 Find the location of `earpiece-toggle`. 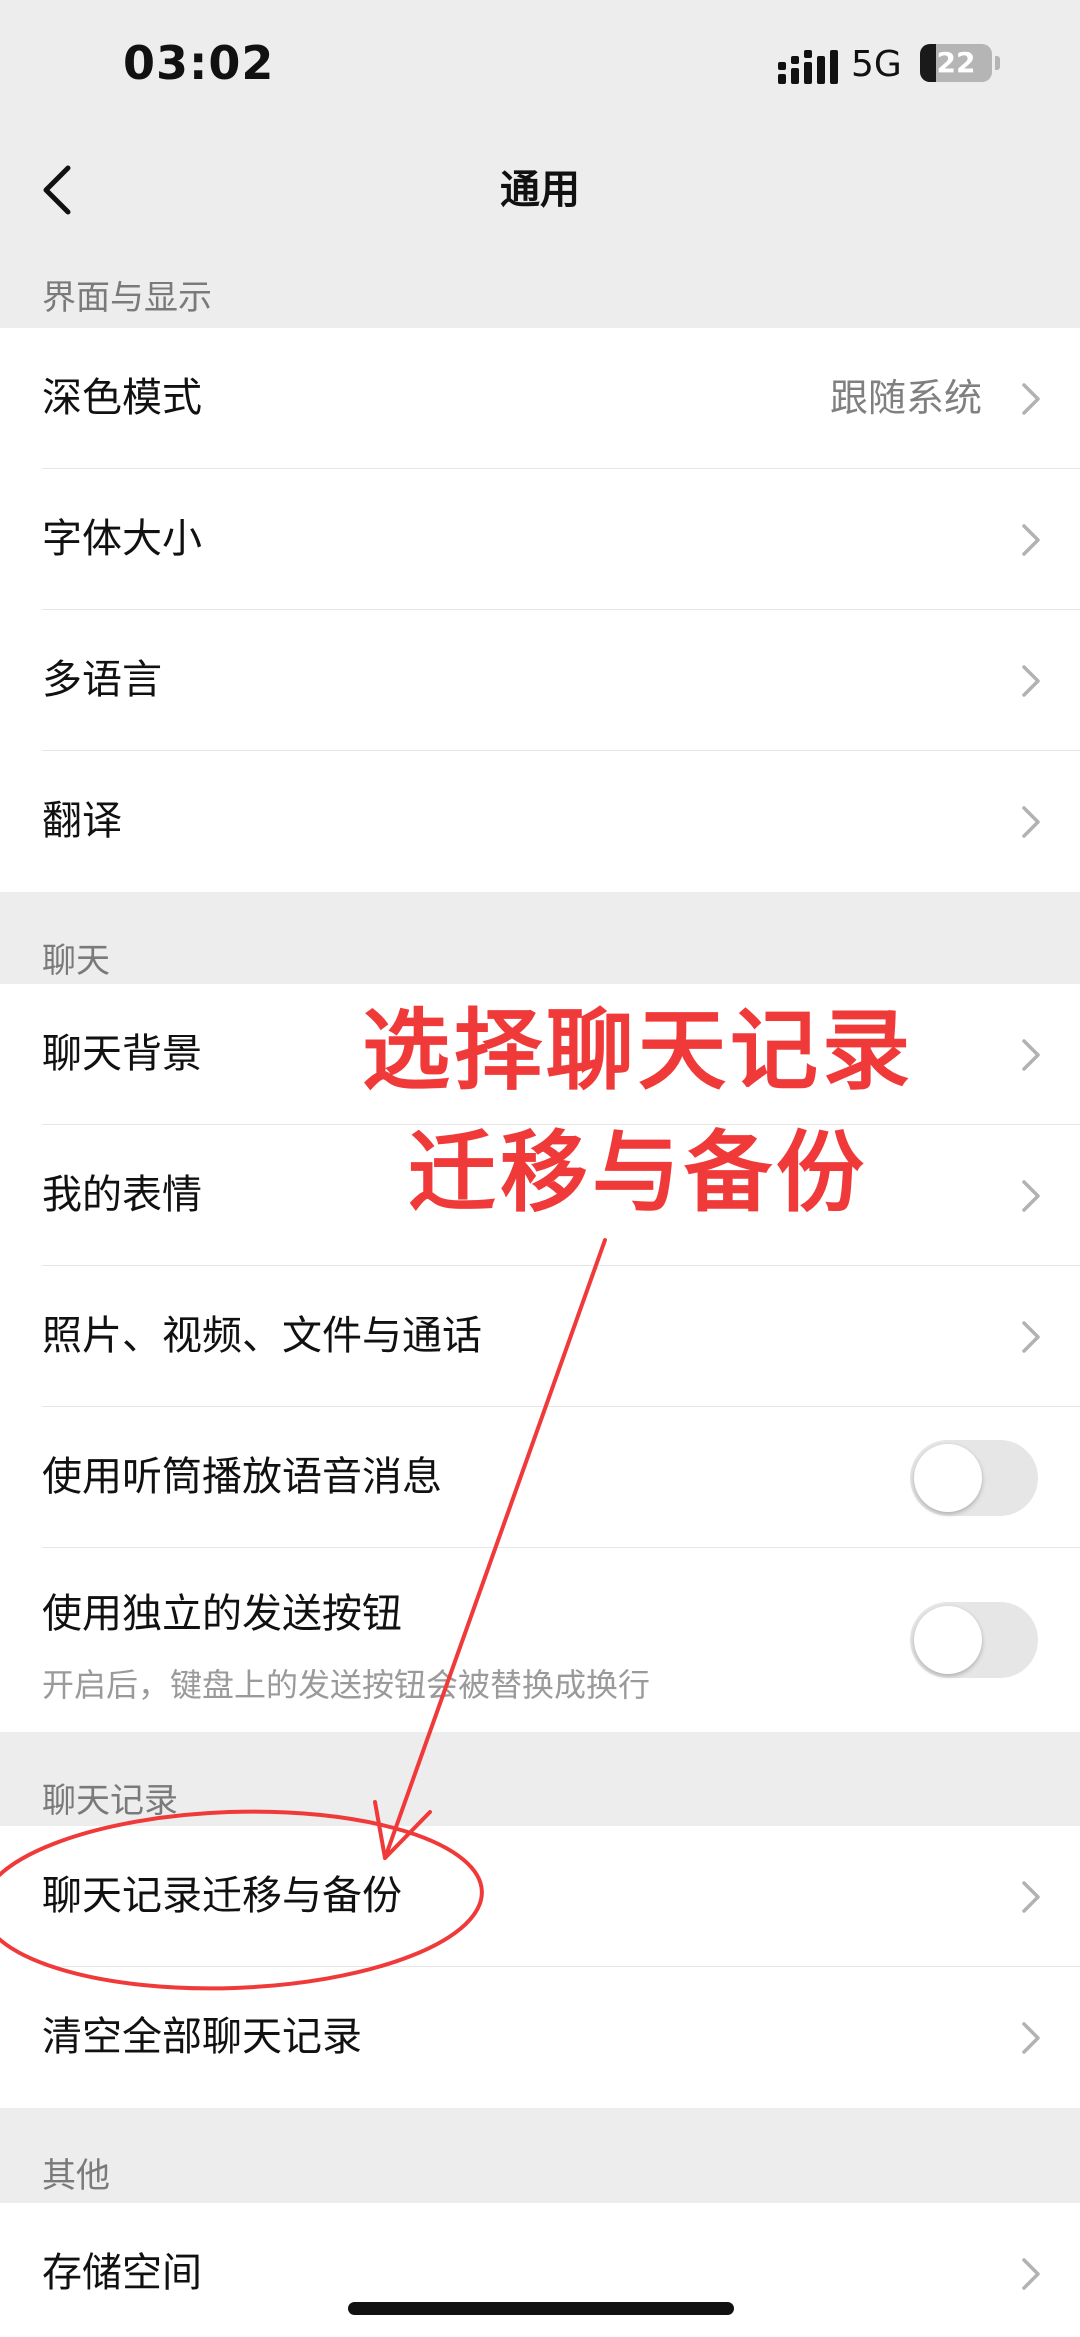

earpiece-toggle is located at coordinates (974, 1477).